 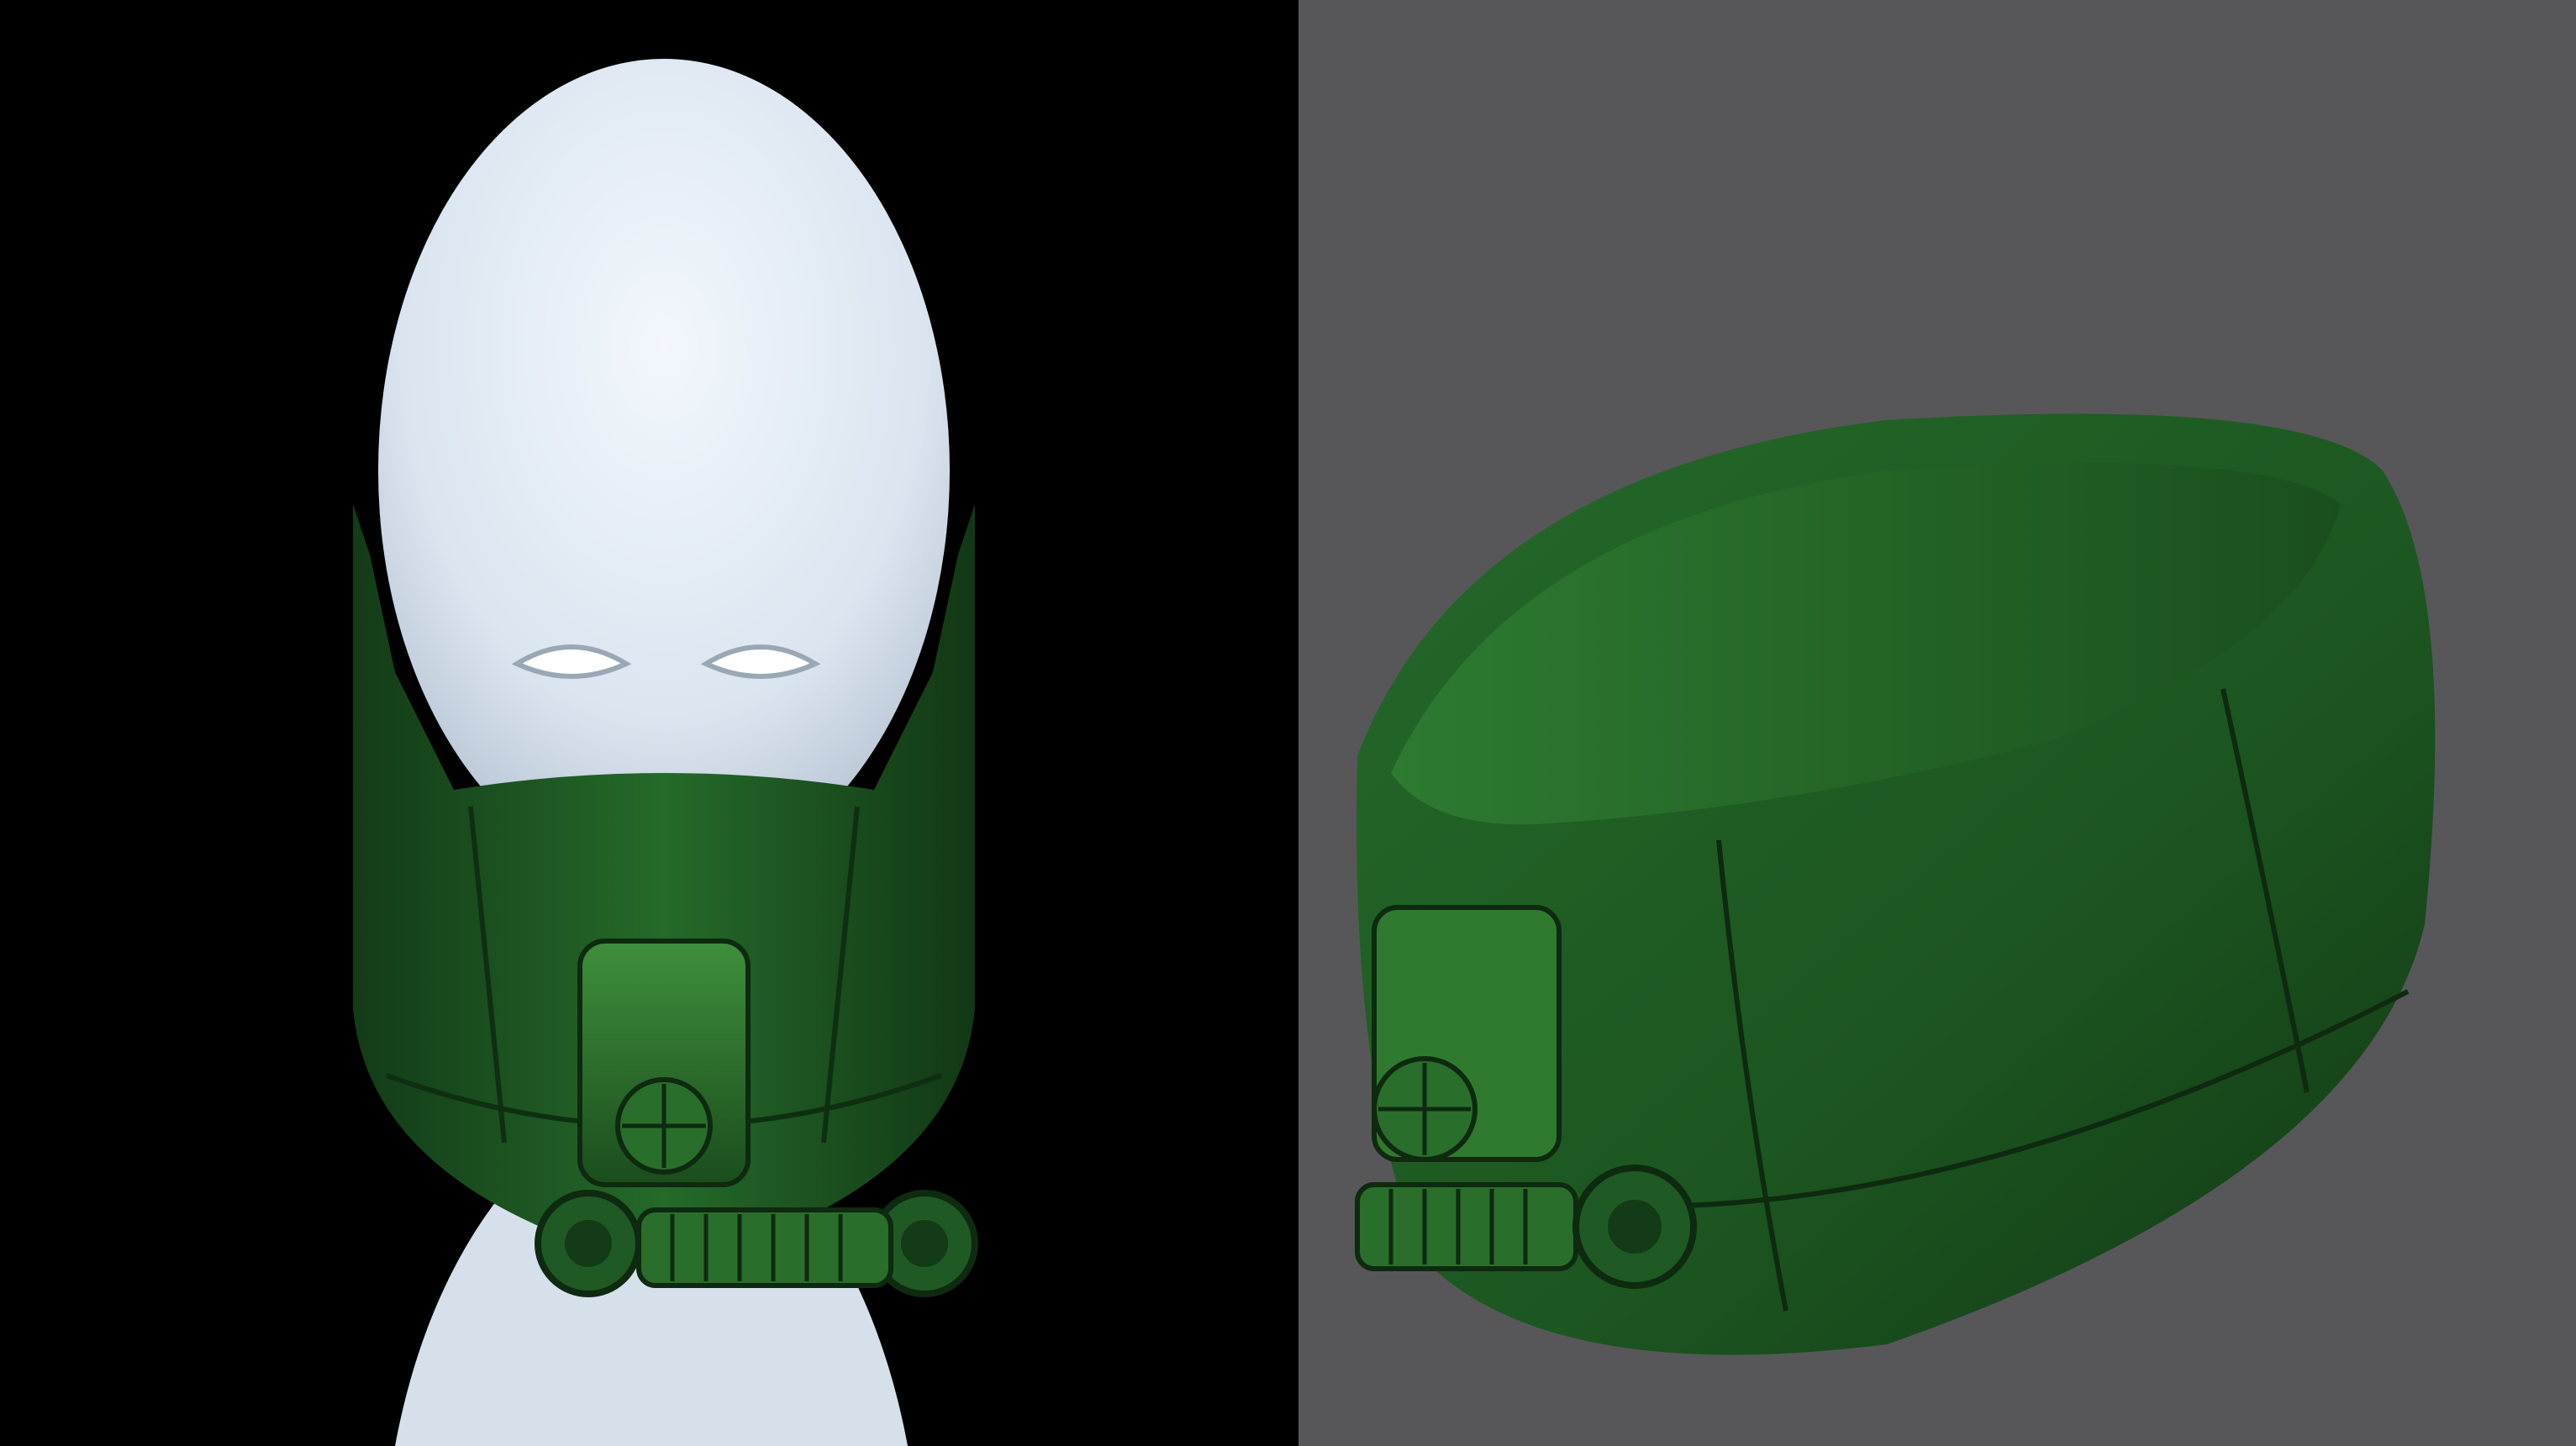 What do you see at coordinates (664, 470) in the screenshot?
I see `mannequin-head` at bounding box center [664, 470].